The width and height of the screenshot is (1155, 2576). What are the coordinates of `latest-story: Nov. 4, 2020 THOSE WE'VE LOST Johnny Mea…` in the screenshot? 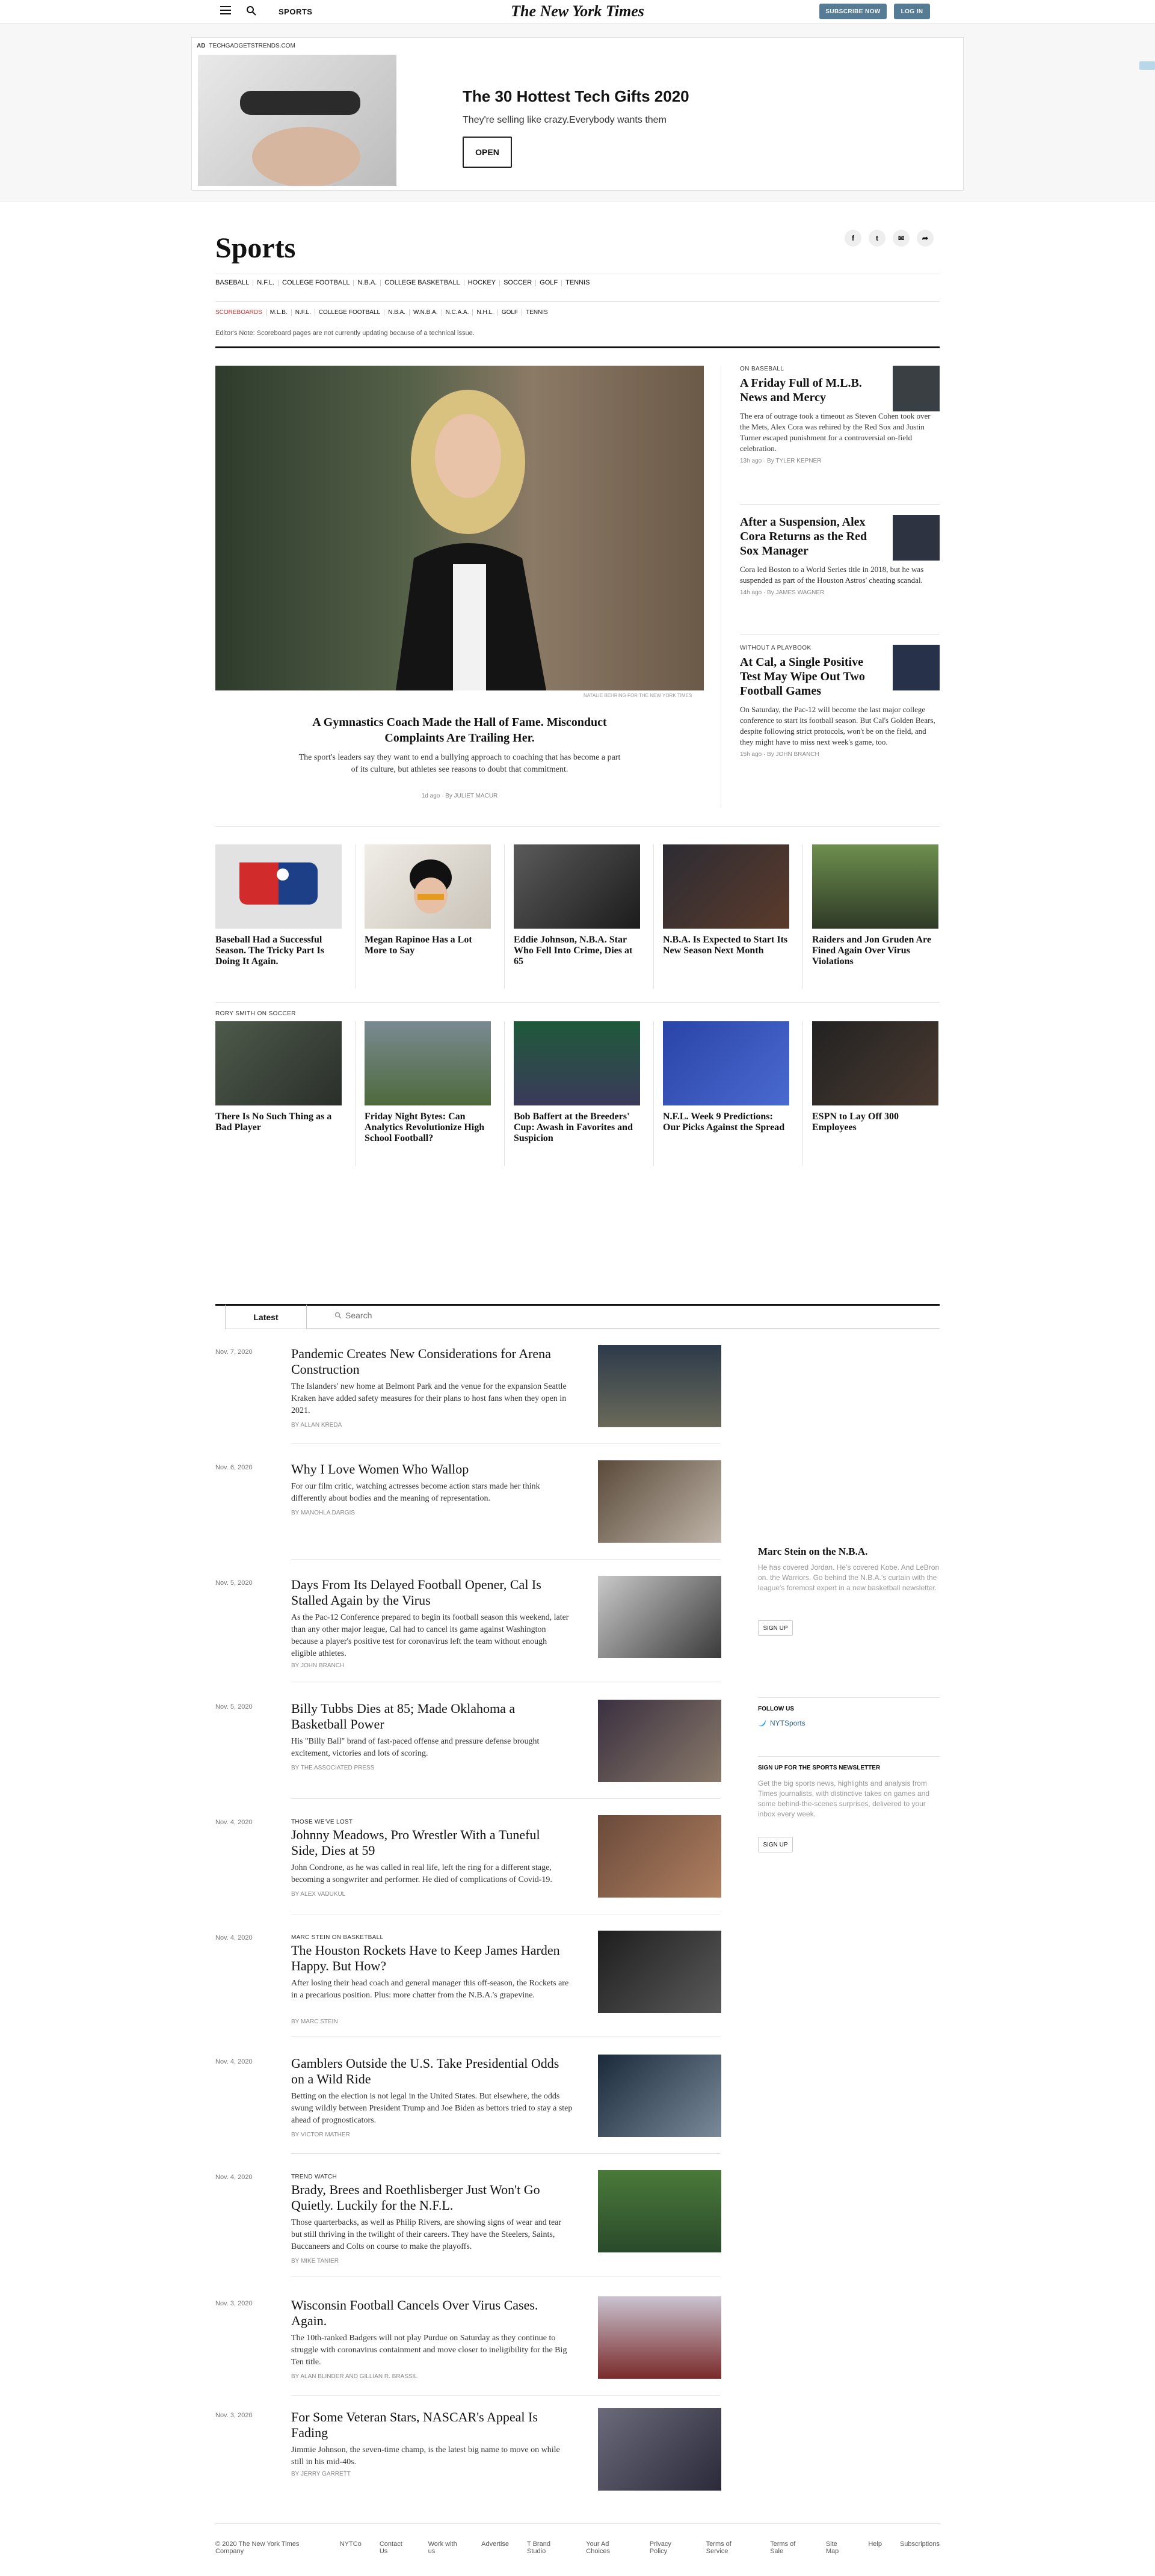 It's located at (468, 1864).